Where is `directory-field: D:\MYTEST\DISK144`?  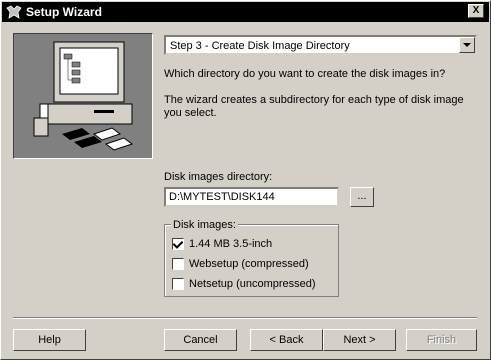
directory-field: D:\MYTEST\DISK144 is located at coordinates (251, 197).